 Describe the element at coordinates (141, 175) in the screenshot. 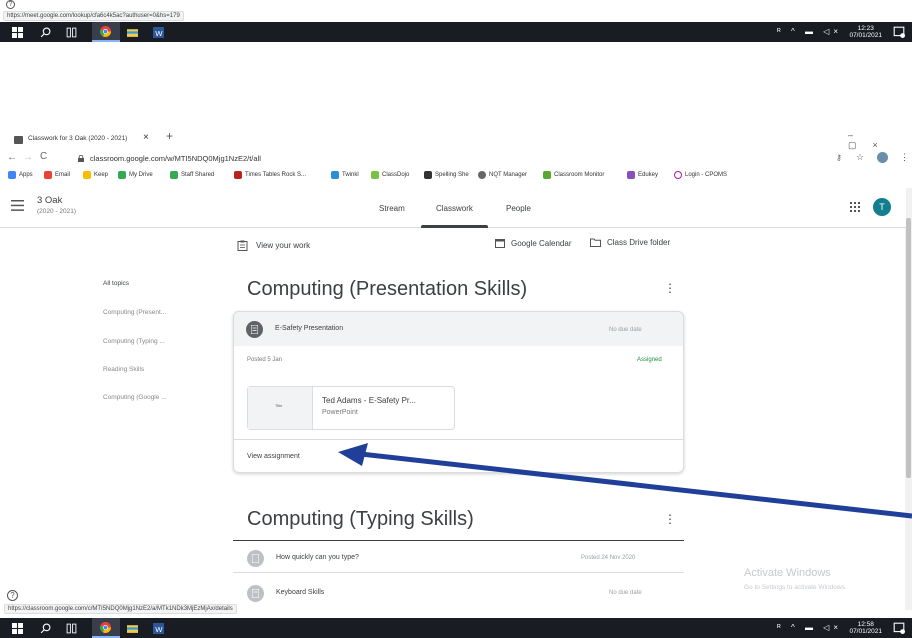

I see `bookmark-label: My Drive` at that location.